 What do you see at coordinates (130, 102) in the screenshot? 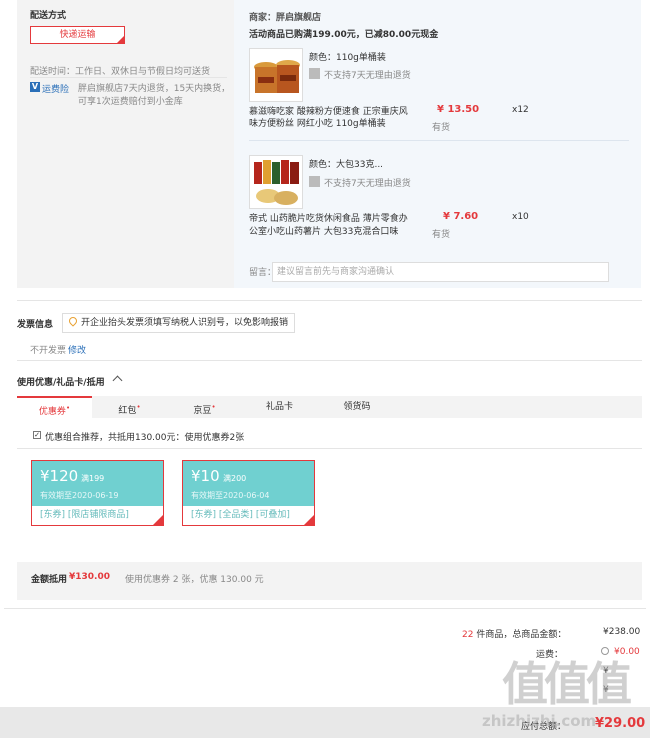
I see `insurance-text-2: 可享1次运费赔付到小金库` at bounding box center [130, 102].